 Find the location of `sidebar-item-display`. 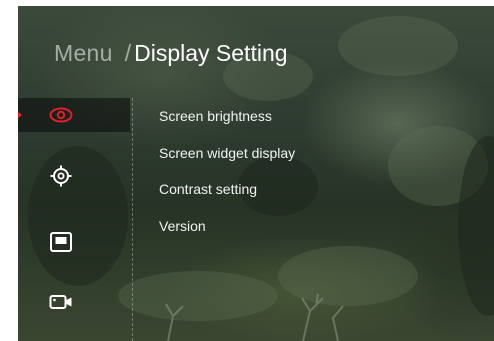

sidebar-item-display is located at coordinates (74, 115).